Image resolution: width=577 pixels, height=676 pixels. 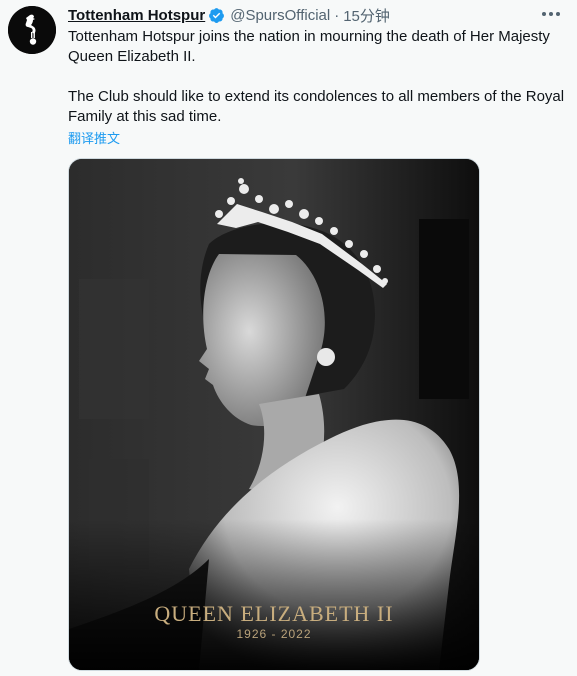 I want to click on more-options-button, so click(x=551, y=14).